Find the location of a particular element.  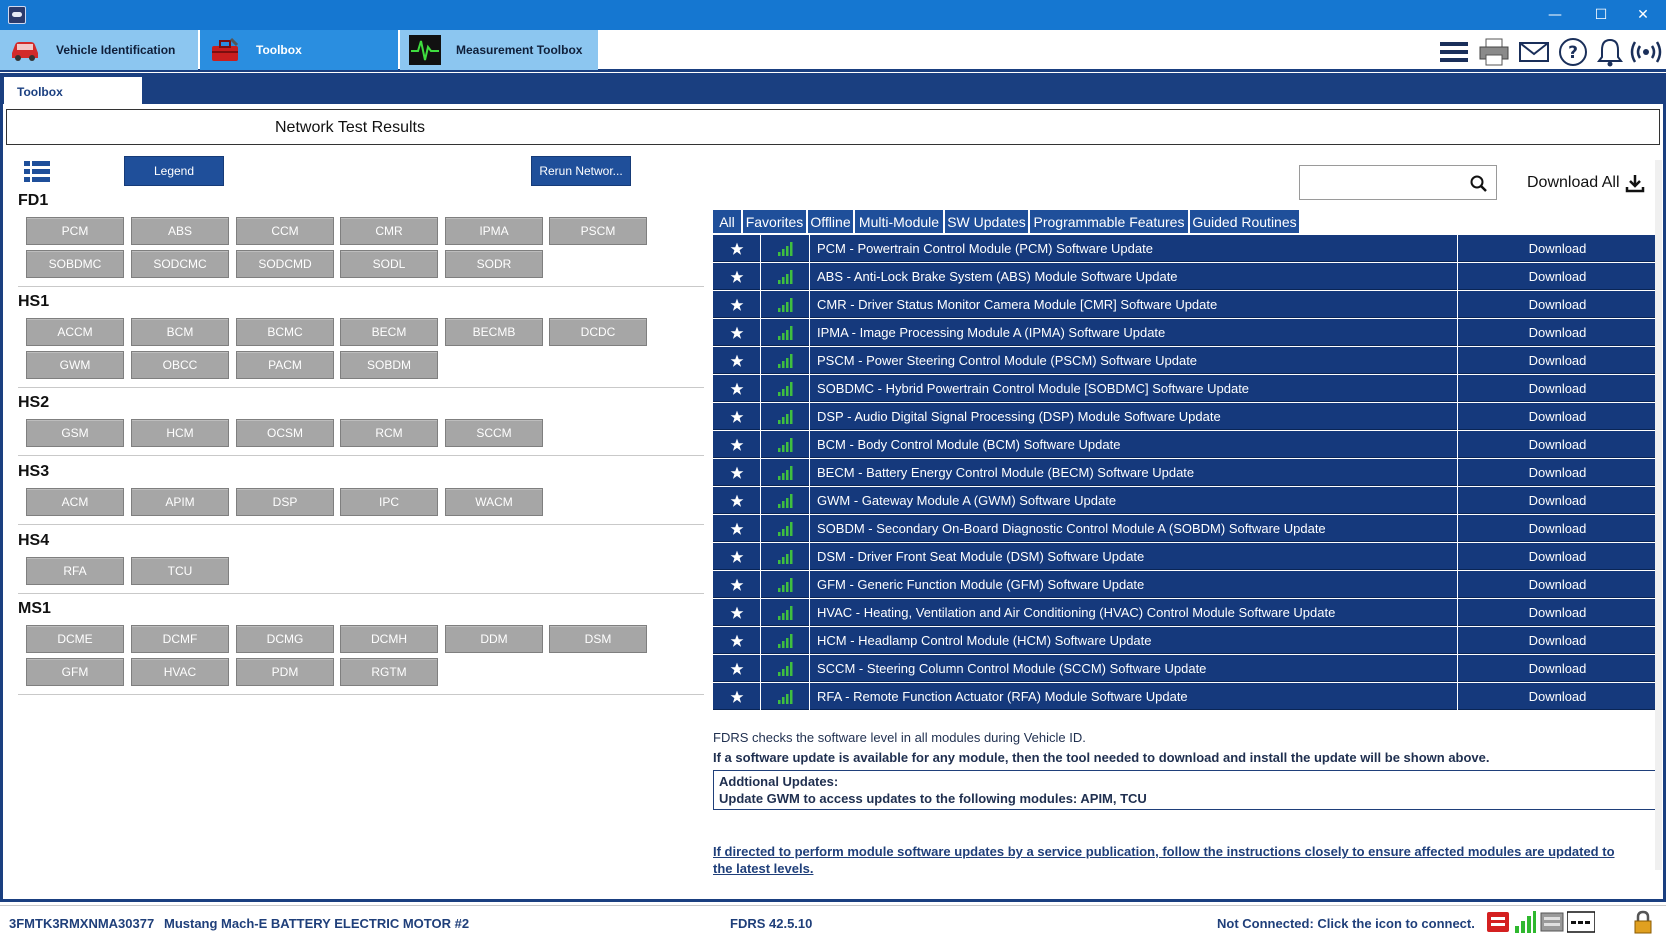

module-button: PDM is located at coordinates (285, 672).